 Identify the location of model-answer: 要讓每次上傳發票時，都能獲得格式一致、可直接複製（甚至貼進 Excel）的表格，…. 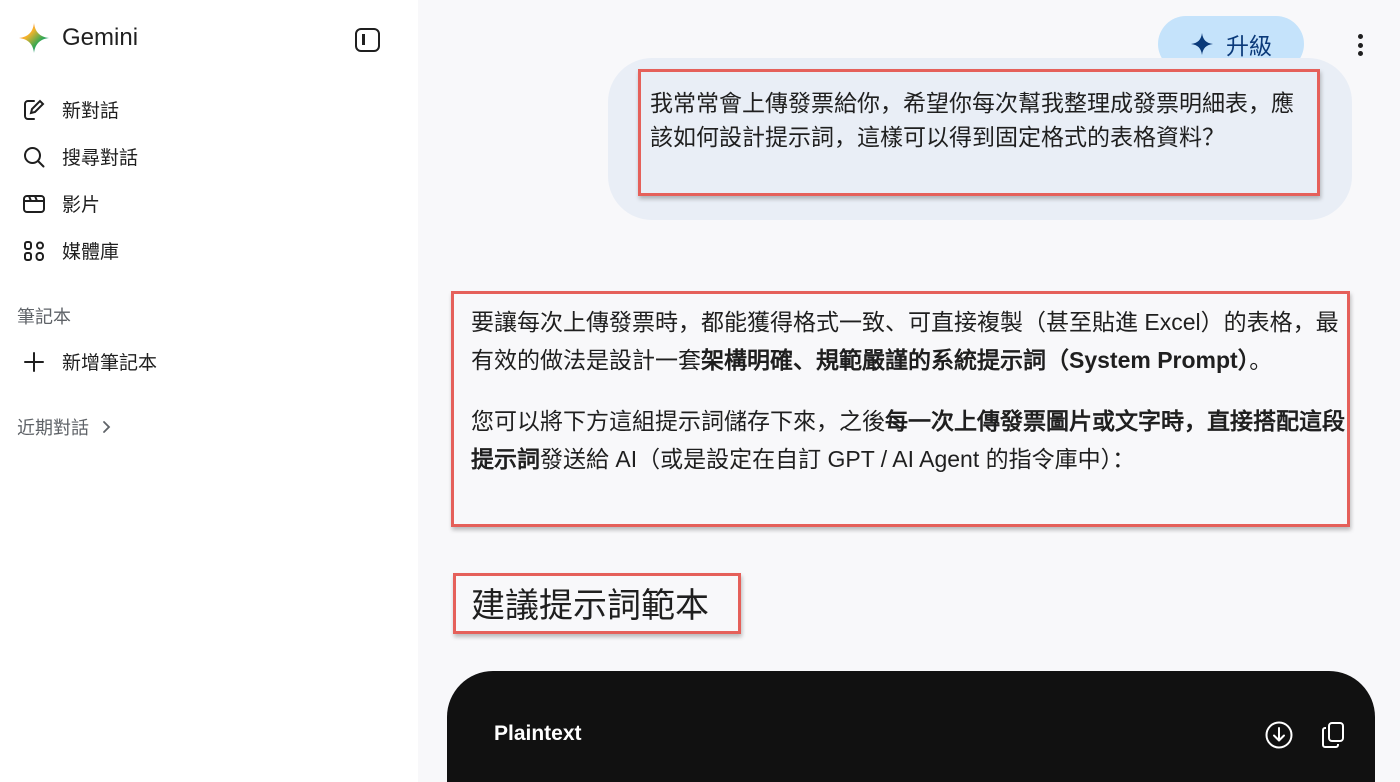
(908, 390).